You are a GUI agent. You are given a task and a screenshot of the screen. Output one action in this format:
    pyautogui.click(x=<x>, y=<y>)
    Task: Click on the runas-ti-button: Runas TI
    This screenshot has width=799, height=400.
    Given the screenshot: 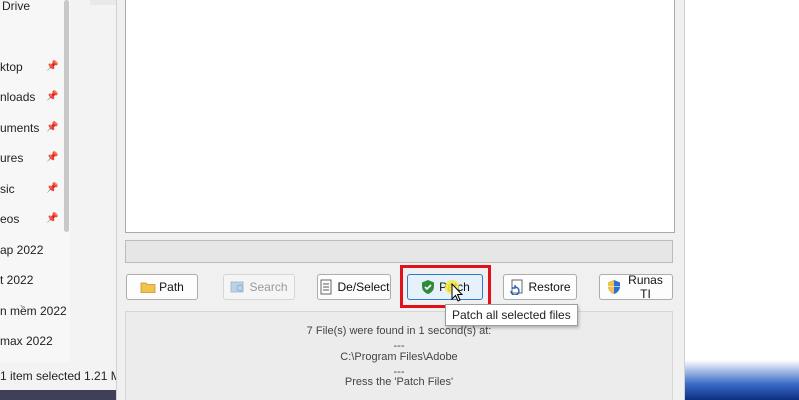 What is the action you would take?
    pyautogui.click(x=636, y=287)
    